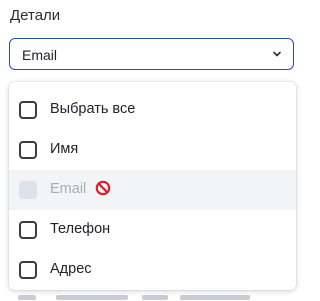 The image size is (320, 301). What do you see at coordinates (152, 150) in the screenshot?
I see `option-name: Имя` at bounding box center [152, 150].